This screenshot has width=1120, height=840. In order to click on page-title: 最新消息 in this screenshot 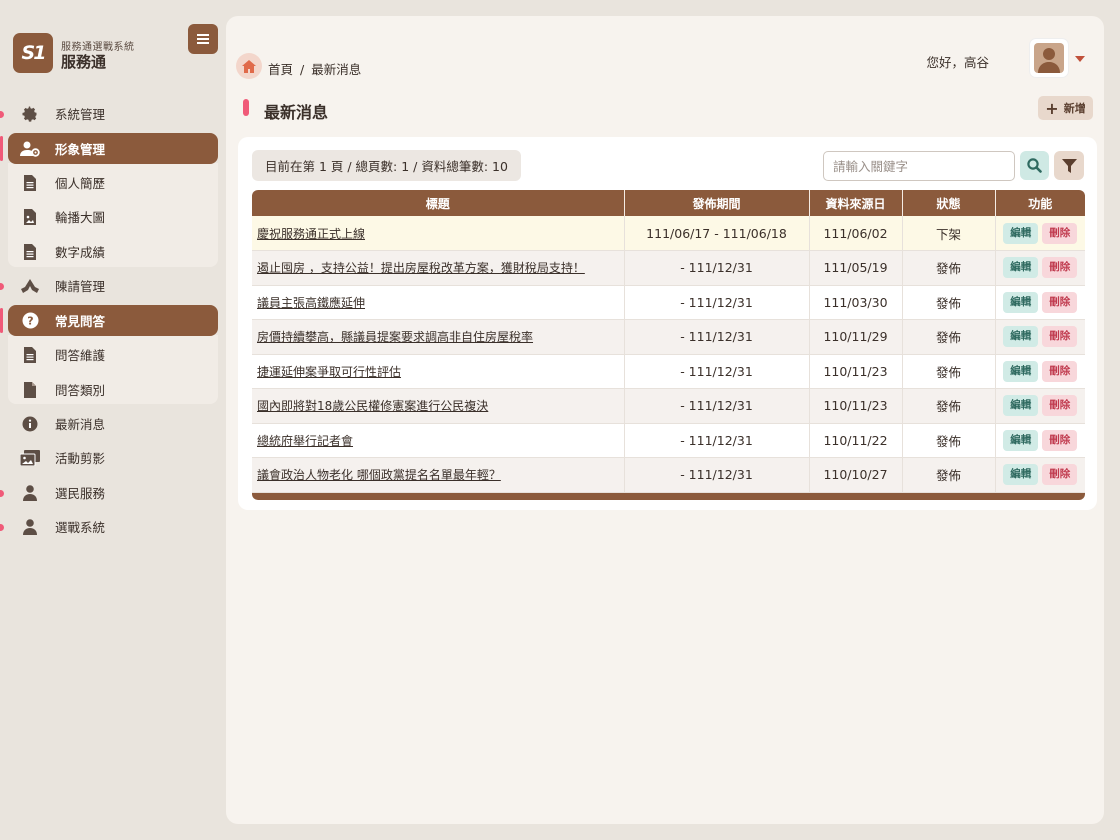, I will do `click(296, 112)`.